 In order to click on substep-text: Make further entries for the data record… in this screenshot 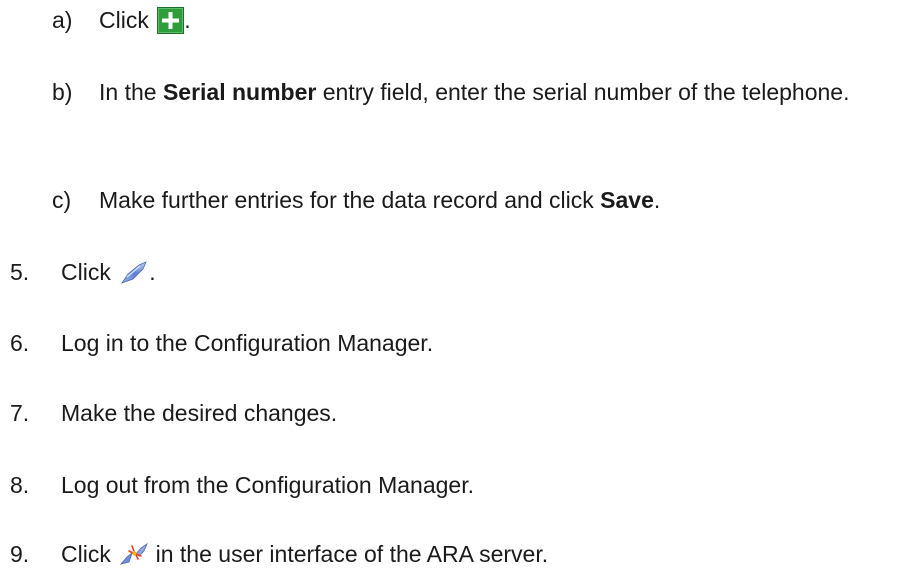, I will do `click(380, 200)`.